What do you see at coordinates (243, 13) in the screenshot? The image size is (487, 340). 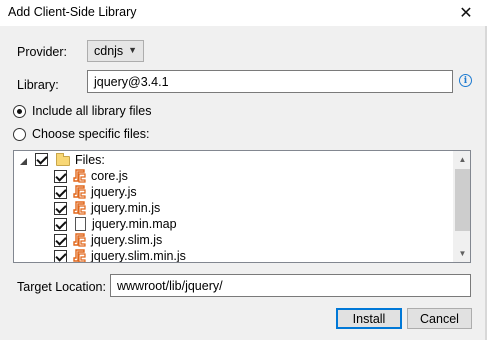 I see `title-bar: Add Client-Side Library ✕` at bounding box center [243, 13].